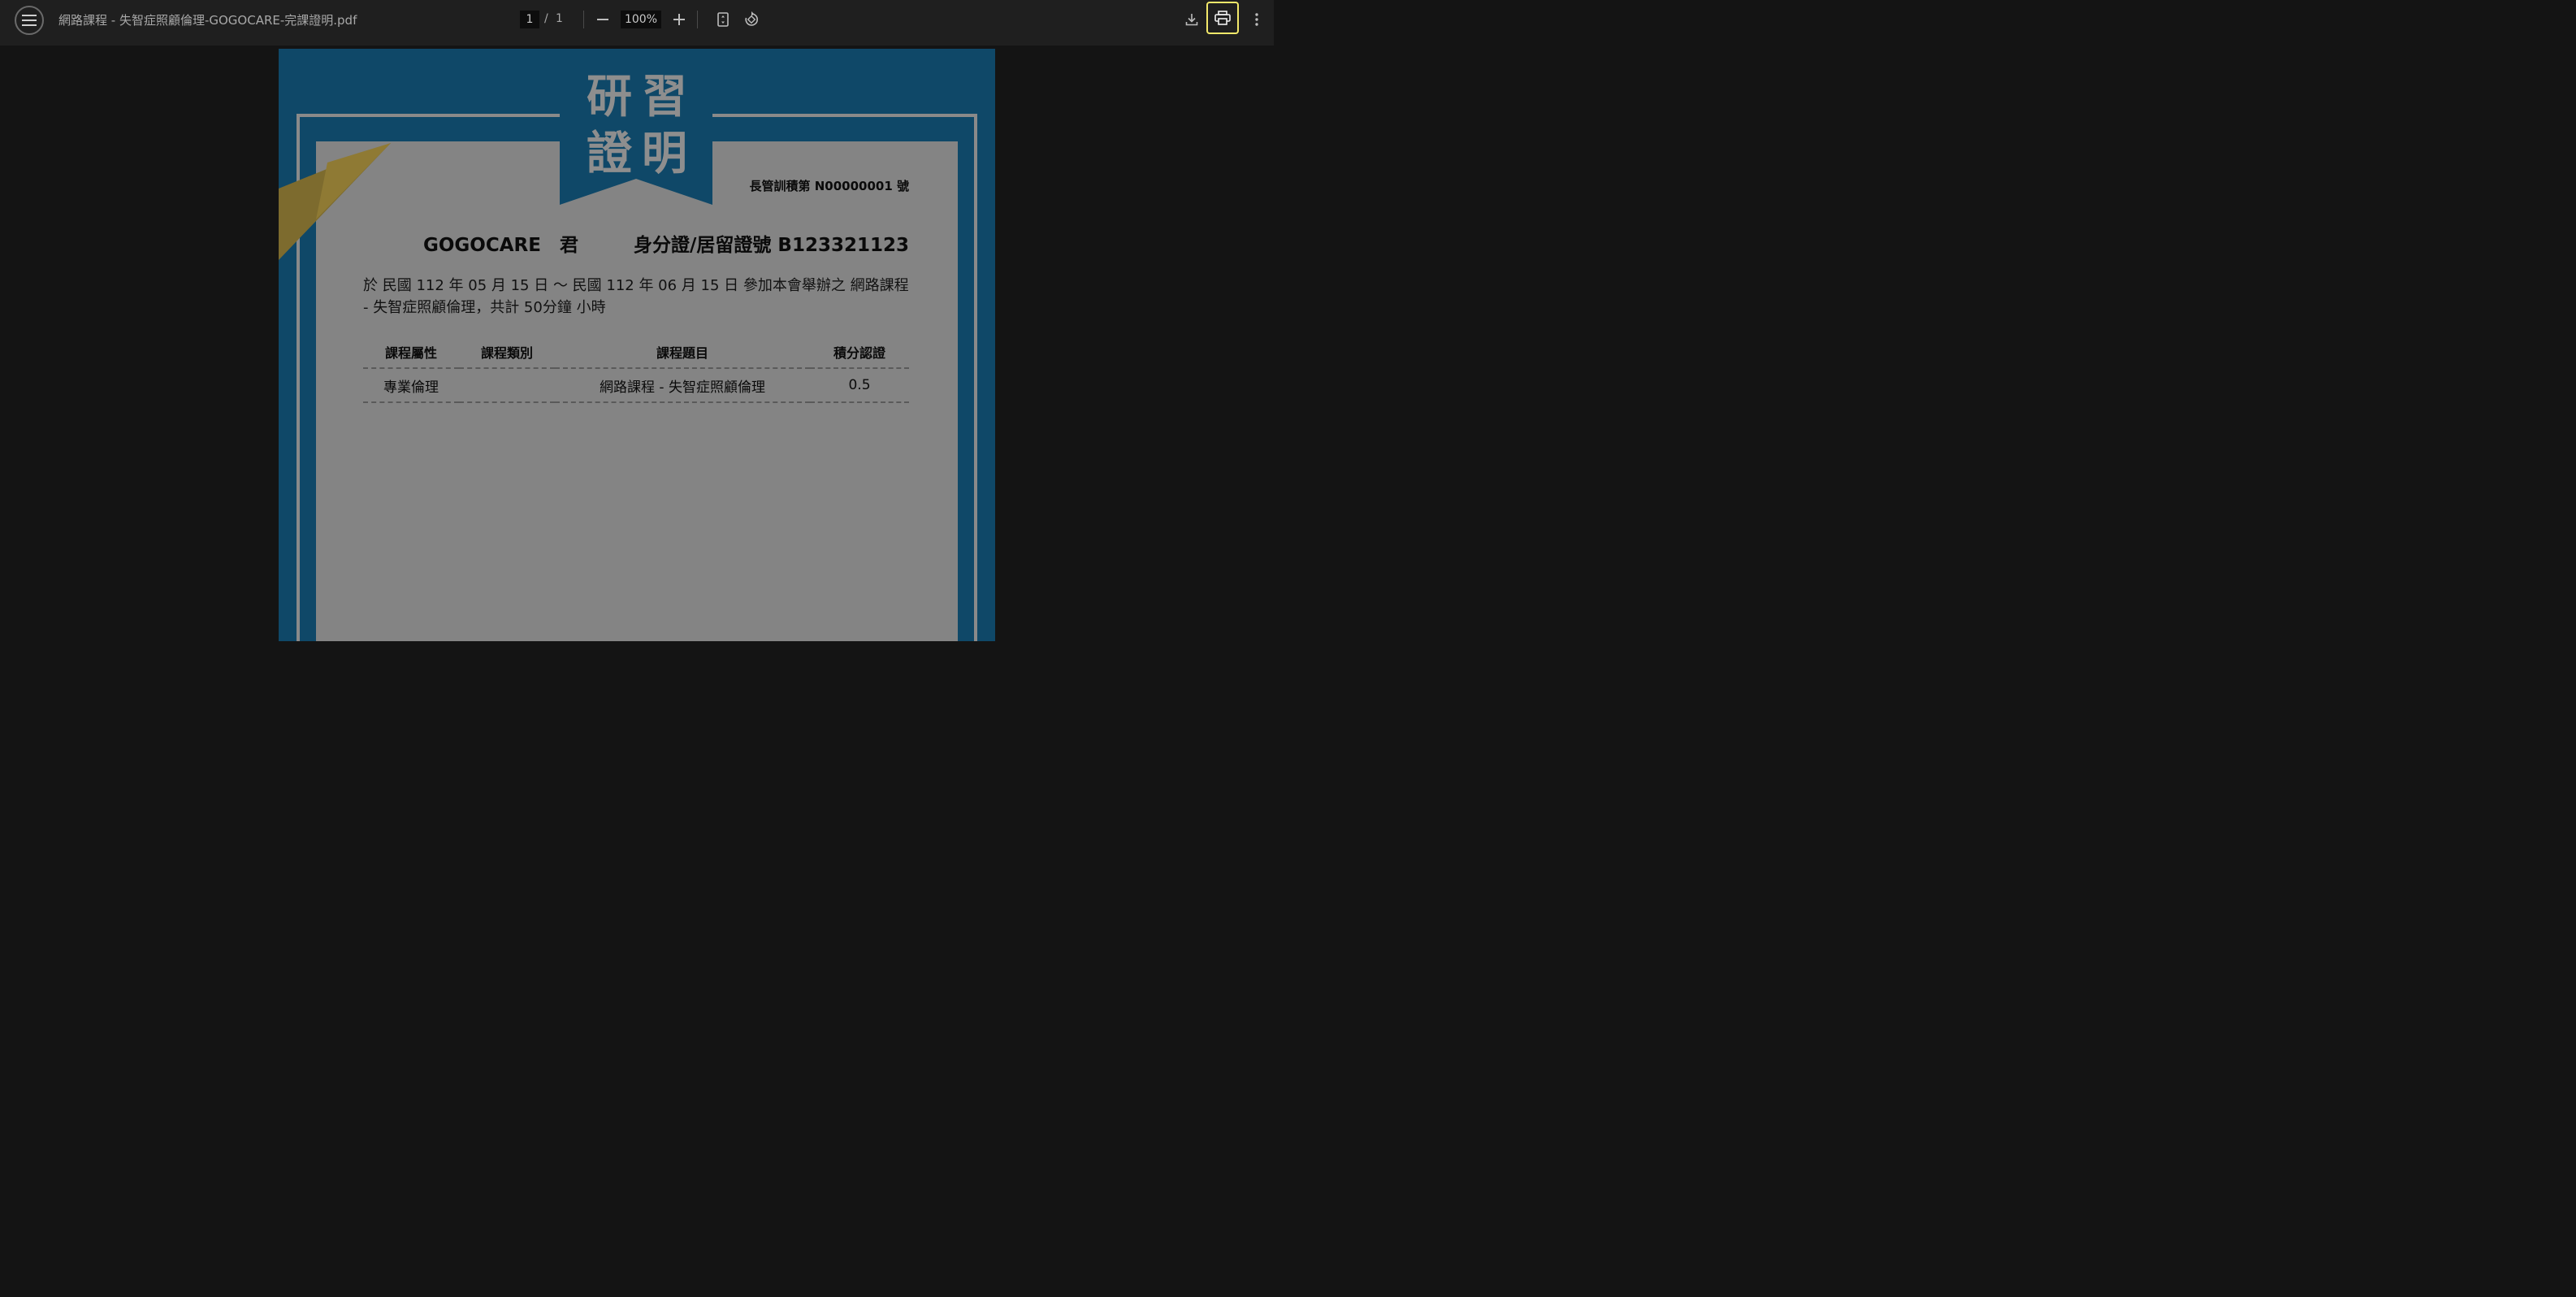 The width and height of the screenshot is (2576, 1297). What do you see at coordinates (830, 186) in the screenshot?
I see `certificate-number: 長管訓積第 N00000001 號` at bounding box center [830, 186].